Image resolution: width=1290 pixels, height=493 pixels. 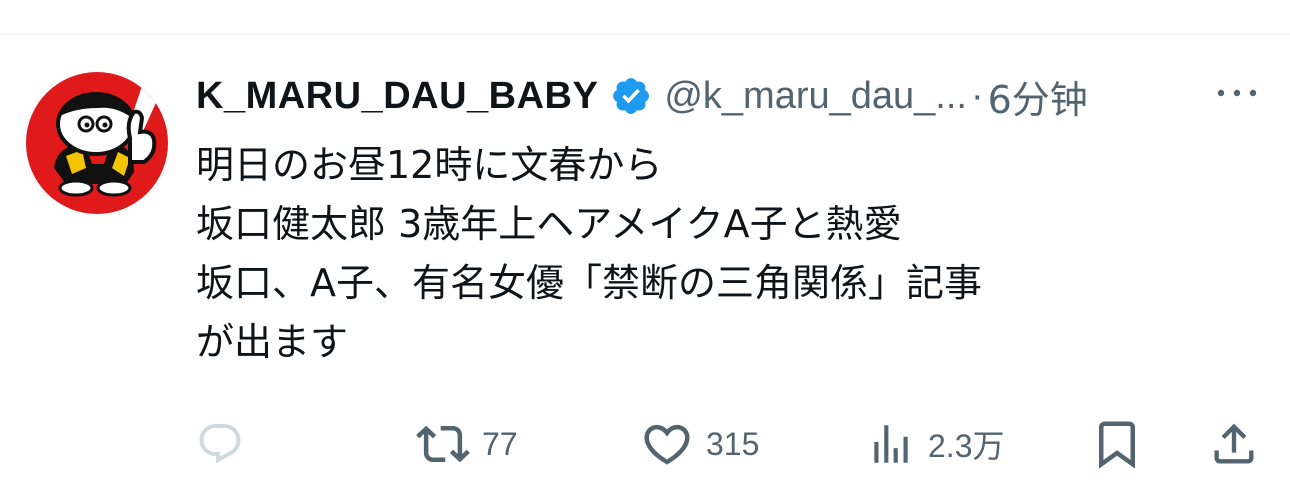 I want to click on share-icon, so click(x=1234, y=443).